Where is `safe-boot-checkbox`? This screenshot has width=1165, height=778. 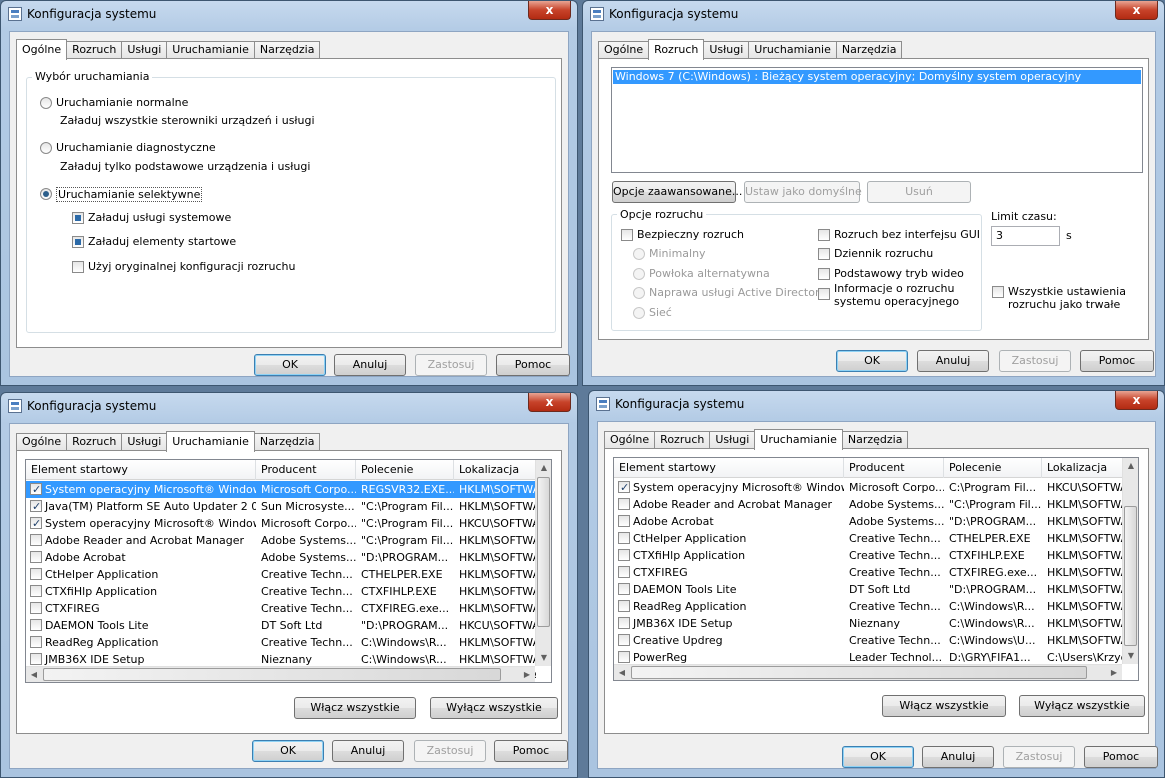 safe-boot-checkbox is located at coordinates (627, 235).